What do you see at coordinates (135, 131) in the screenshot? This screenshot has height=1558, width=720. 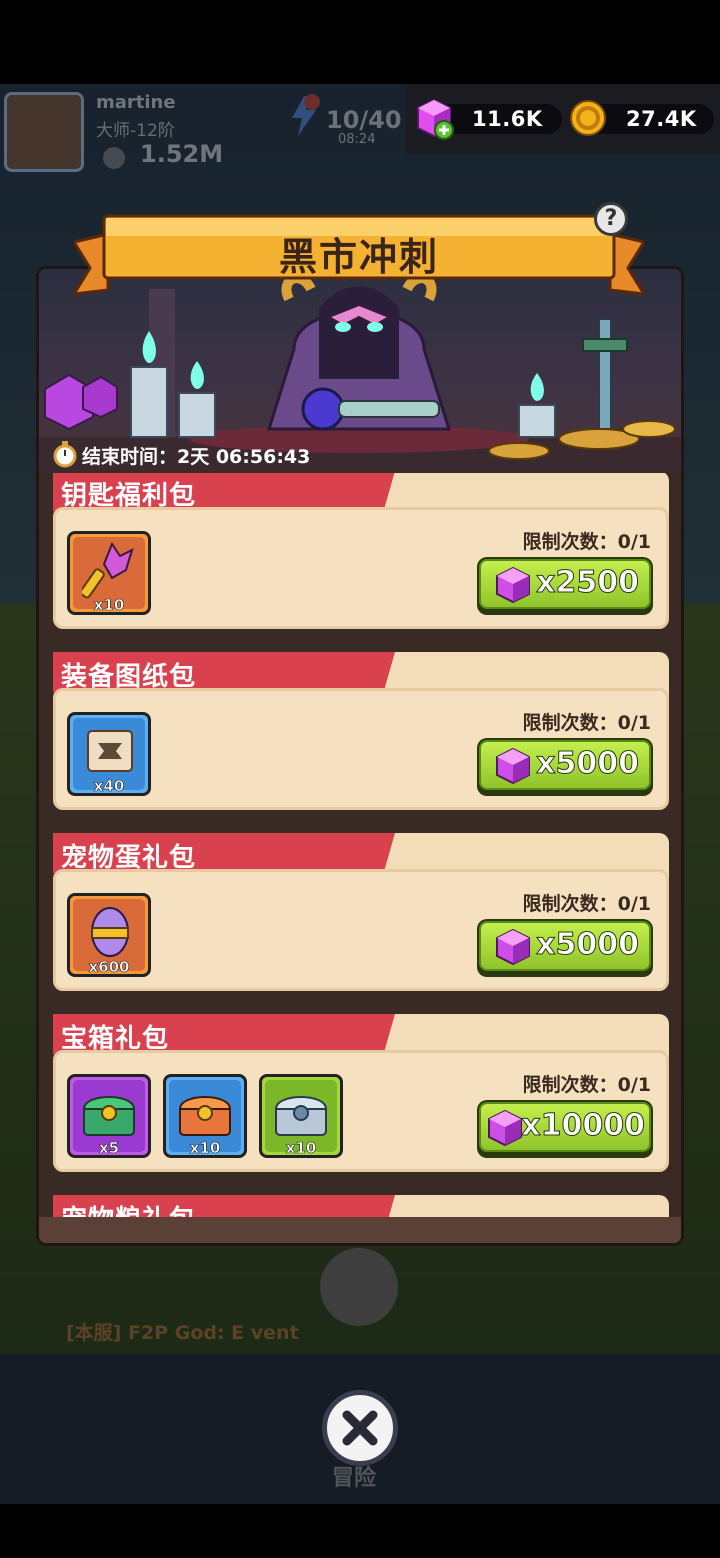 I see `player-rank: 大师-12阶` at bounding box center [135, 131].